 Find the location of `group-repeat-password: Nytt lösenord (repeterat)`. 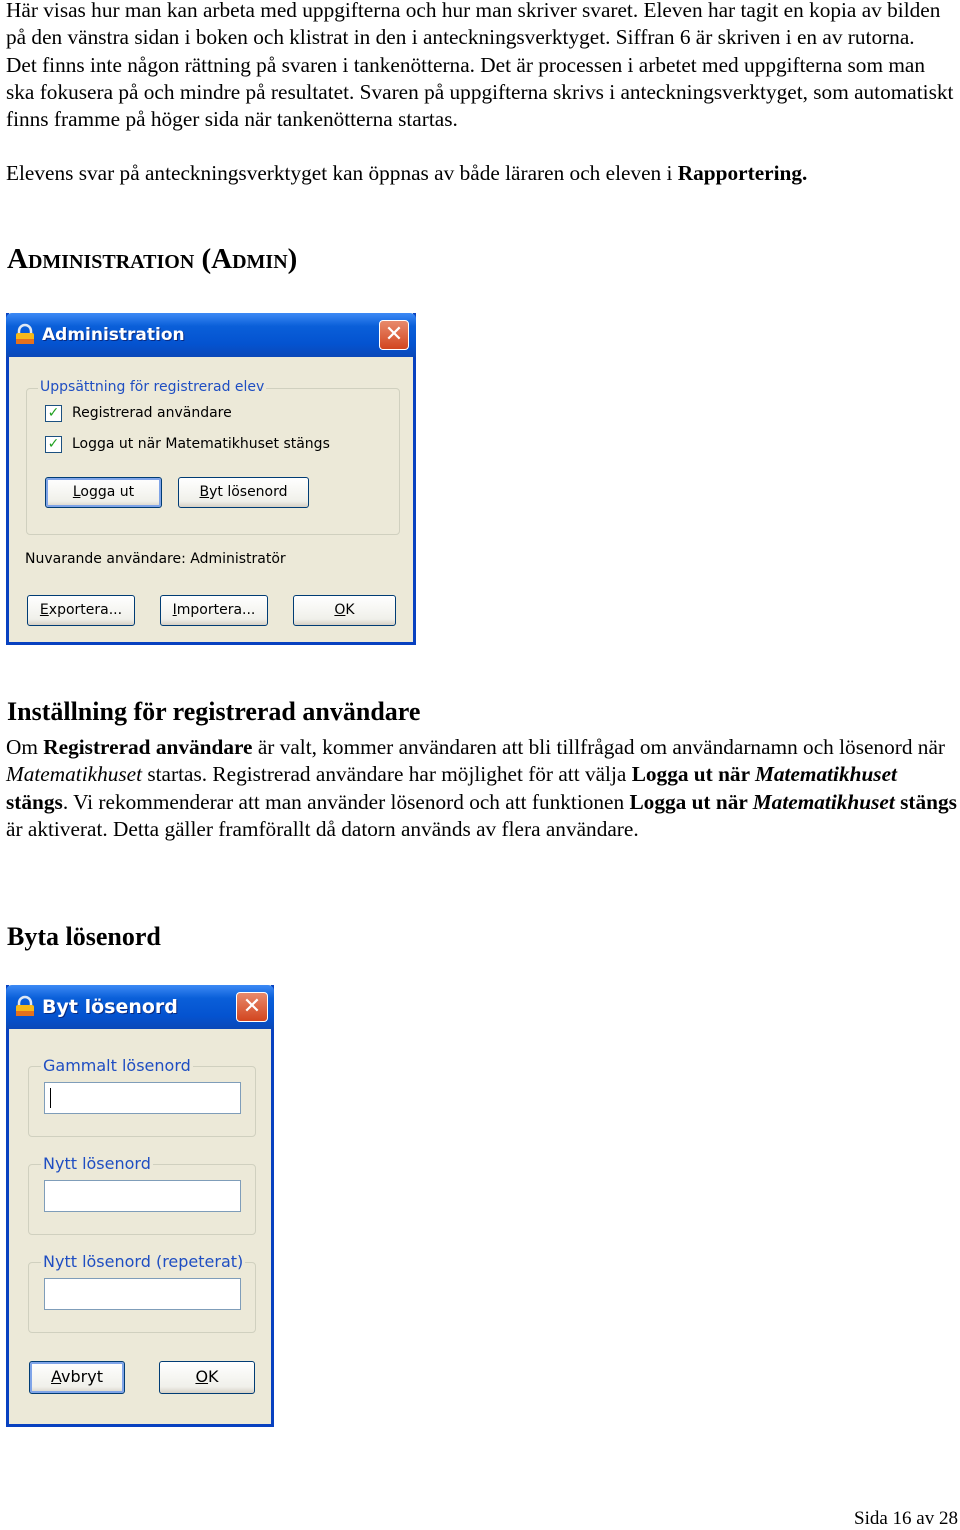

group-repeat-password: Nytt lösenord (repeterat) is located at coordinates (142, 1292).